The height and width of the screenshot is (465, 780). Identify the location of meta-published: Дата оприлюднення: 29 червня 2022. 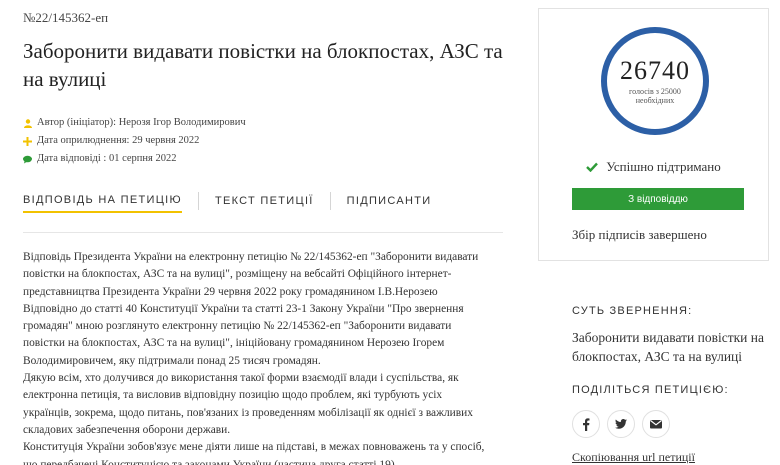
(134, 141).